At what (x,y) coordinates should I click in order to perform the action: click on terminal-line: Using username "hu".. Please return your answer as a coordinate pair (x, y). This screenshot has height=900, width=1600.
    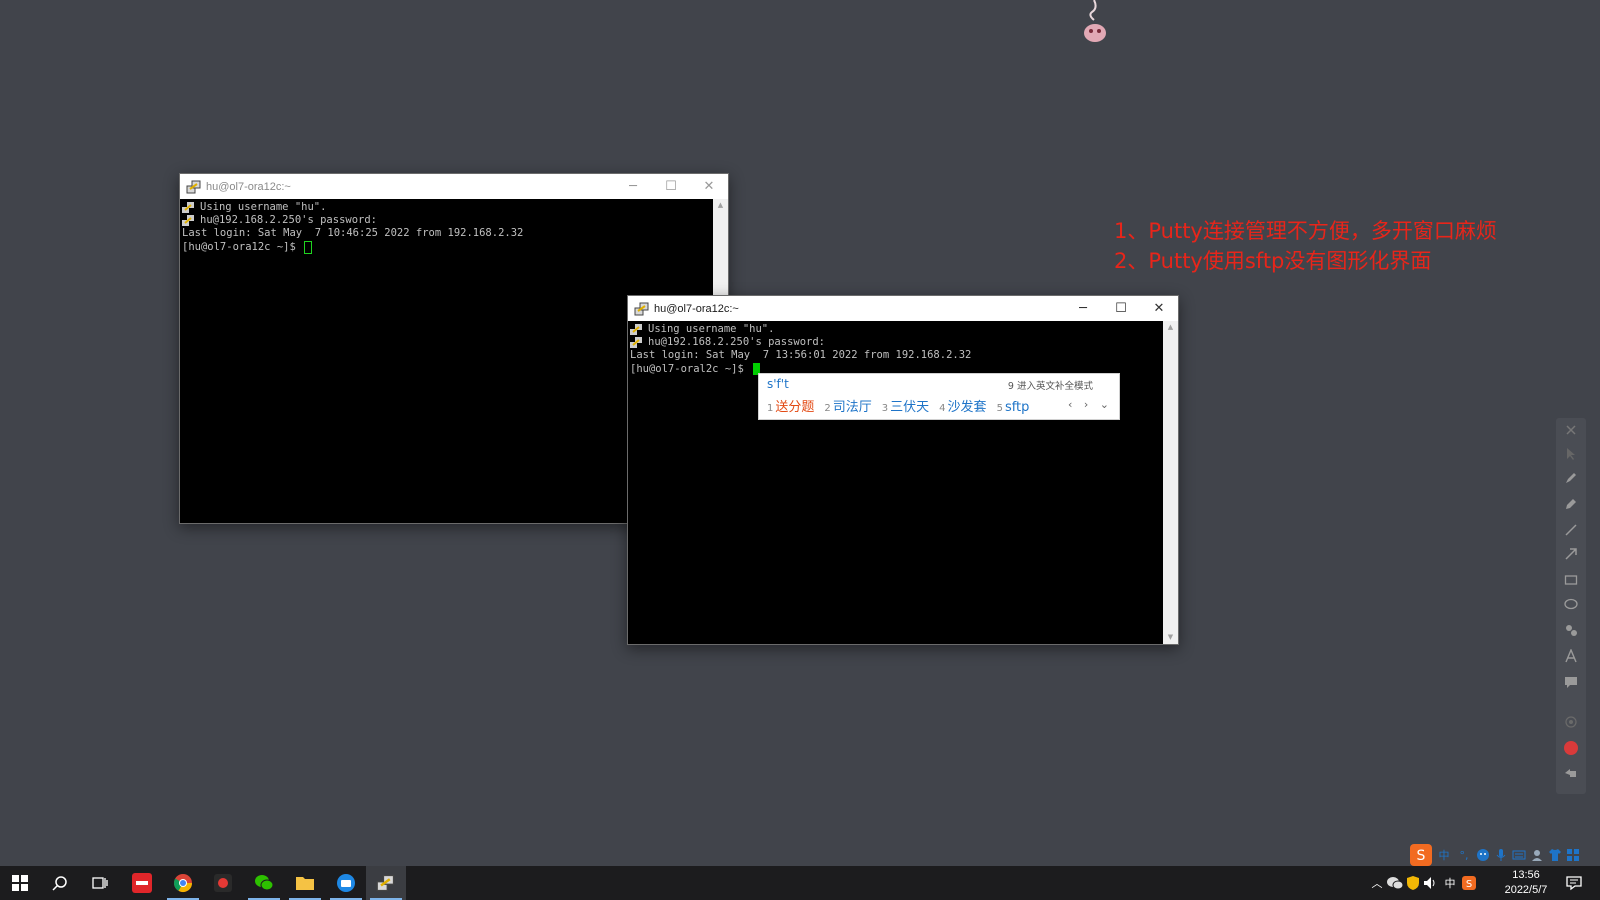
    Looking at the image, I should click on (447, 207).